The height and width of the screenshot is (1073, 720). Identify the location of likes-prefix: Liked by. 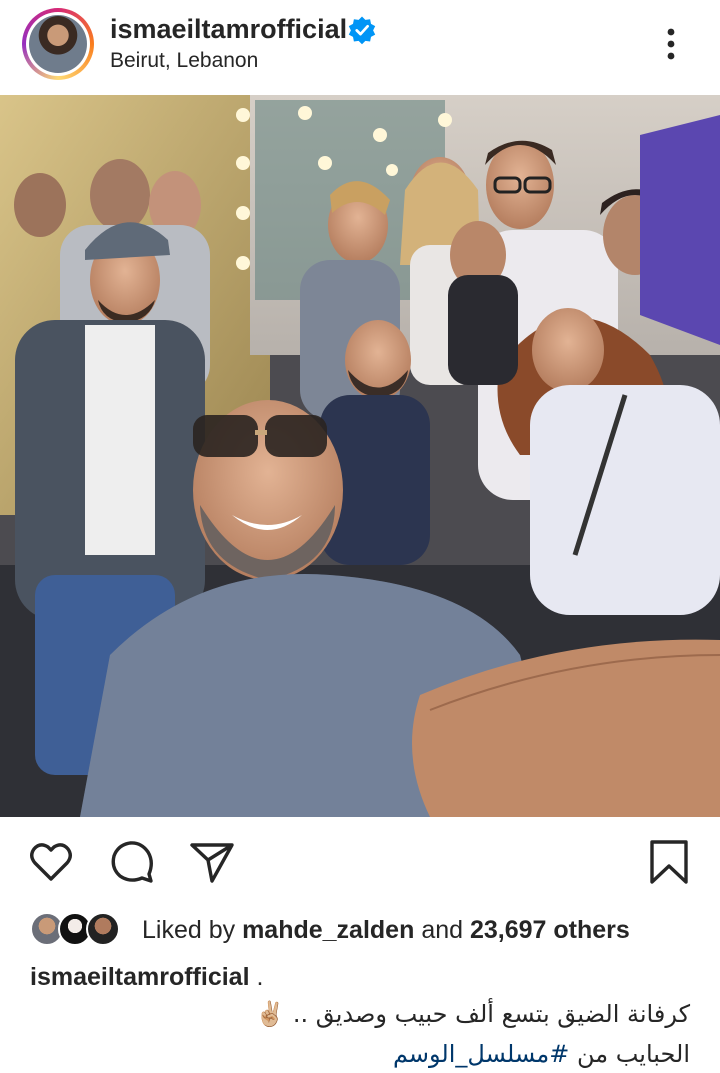
(189, 930).